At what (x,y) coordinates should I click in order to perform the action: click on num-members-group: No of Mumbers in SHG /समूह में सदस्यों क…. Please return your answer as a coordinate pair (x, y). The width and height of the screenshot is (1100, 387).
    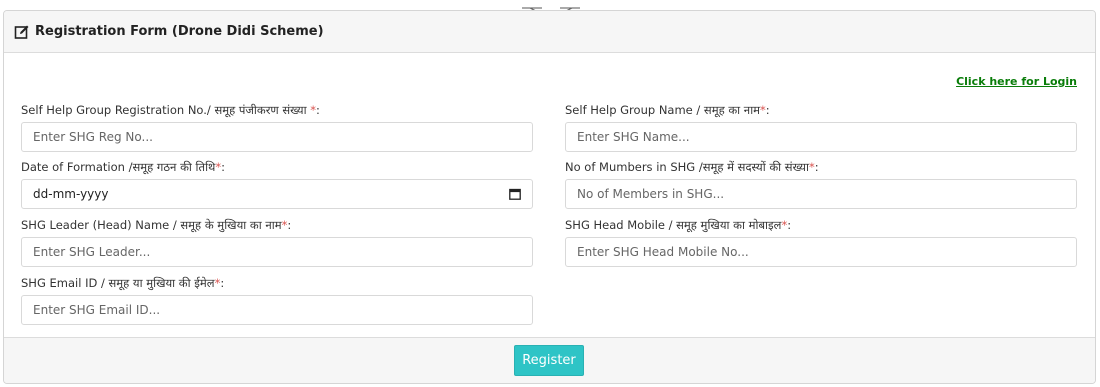
    Looking at the image, I should click on (821, 183).